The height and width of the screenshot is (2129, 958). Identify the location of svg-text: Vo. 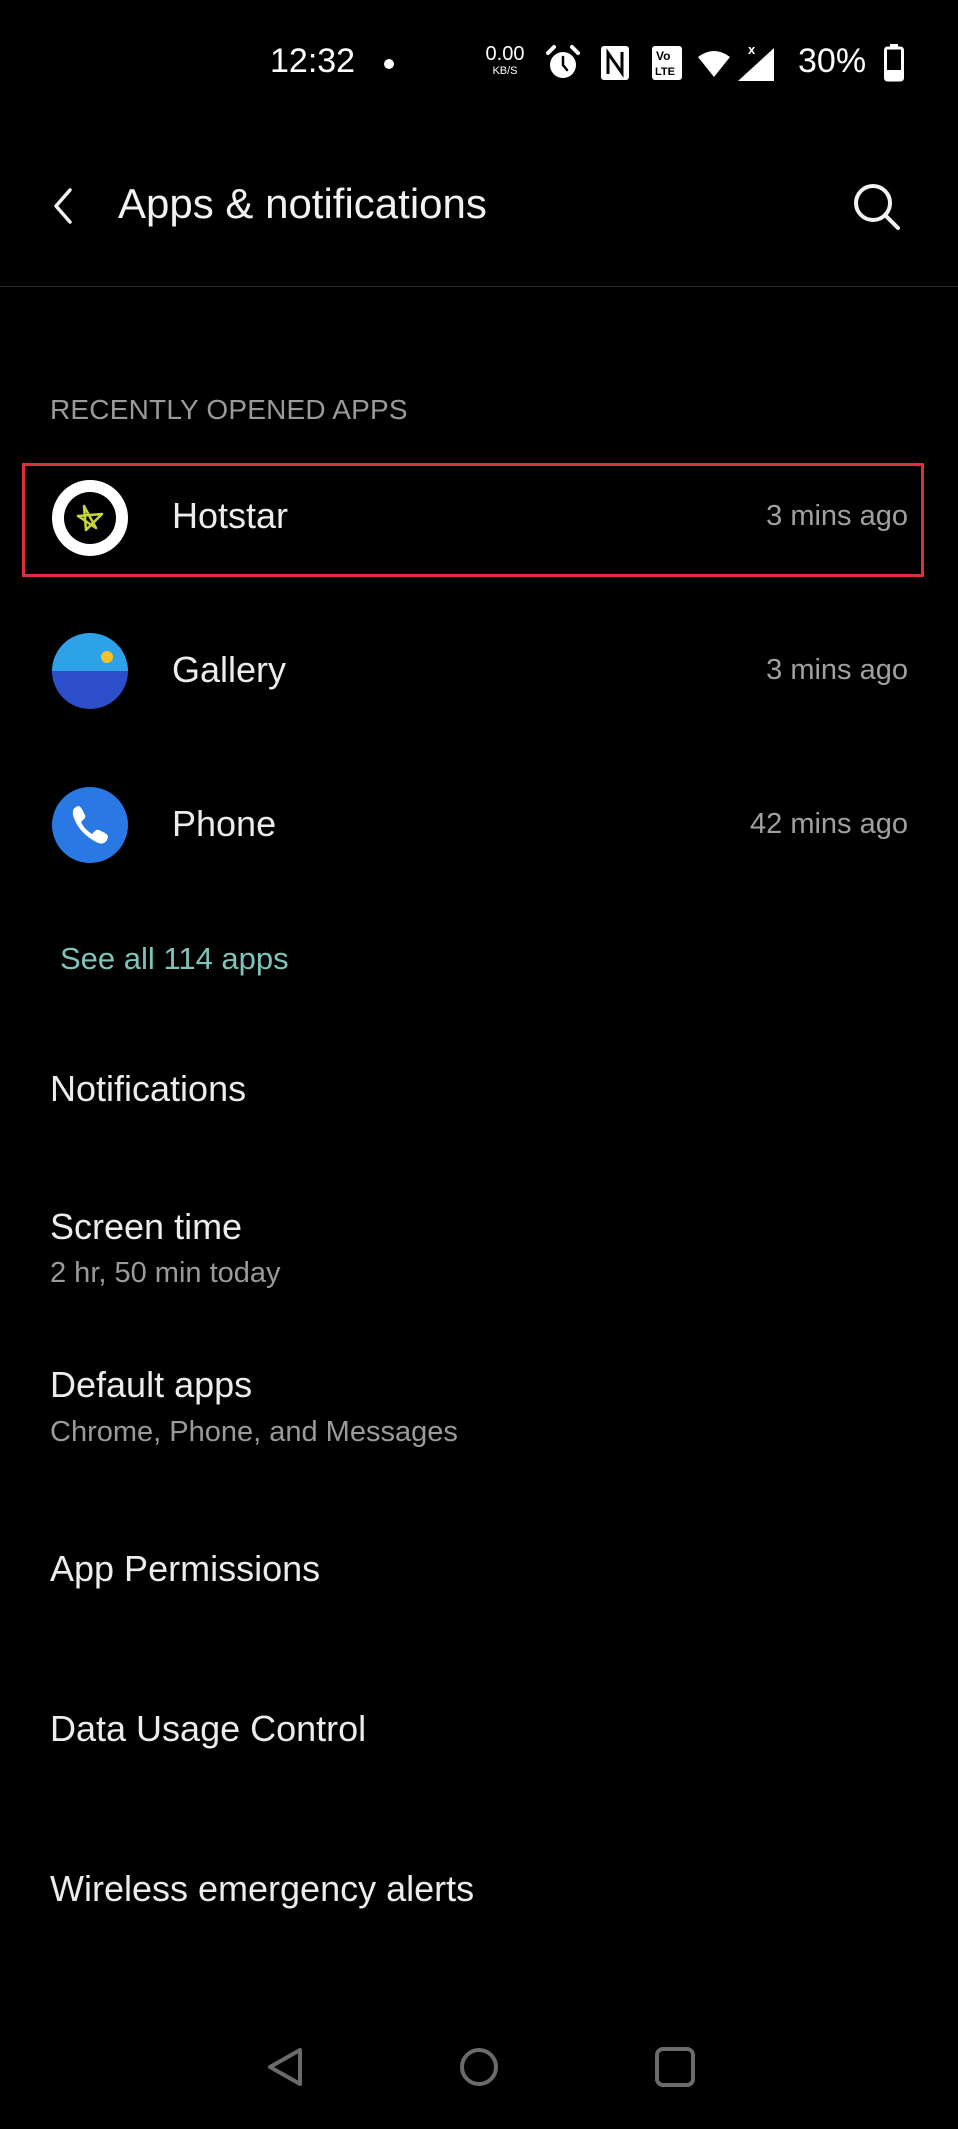
(663, 56).